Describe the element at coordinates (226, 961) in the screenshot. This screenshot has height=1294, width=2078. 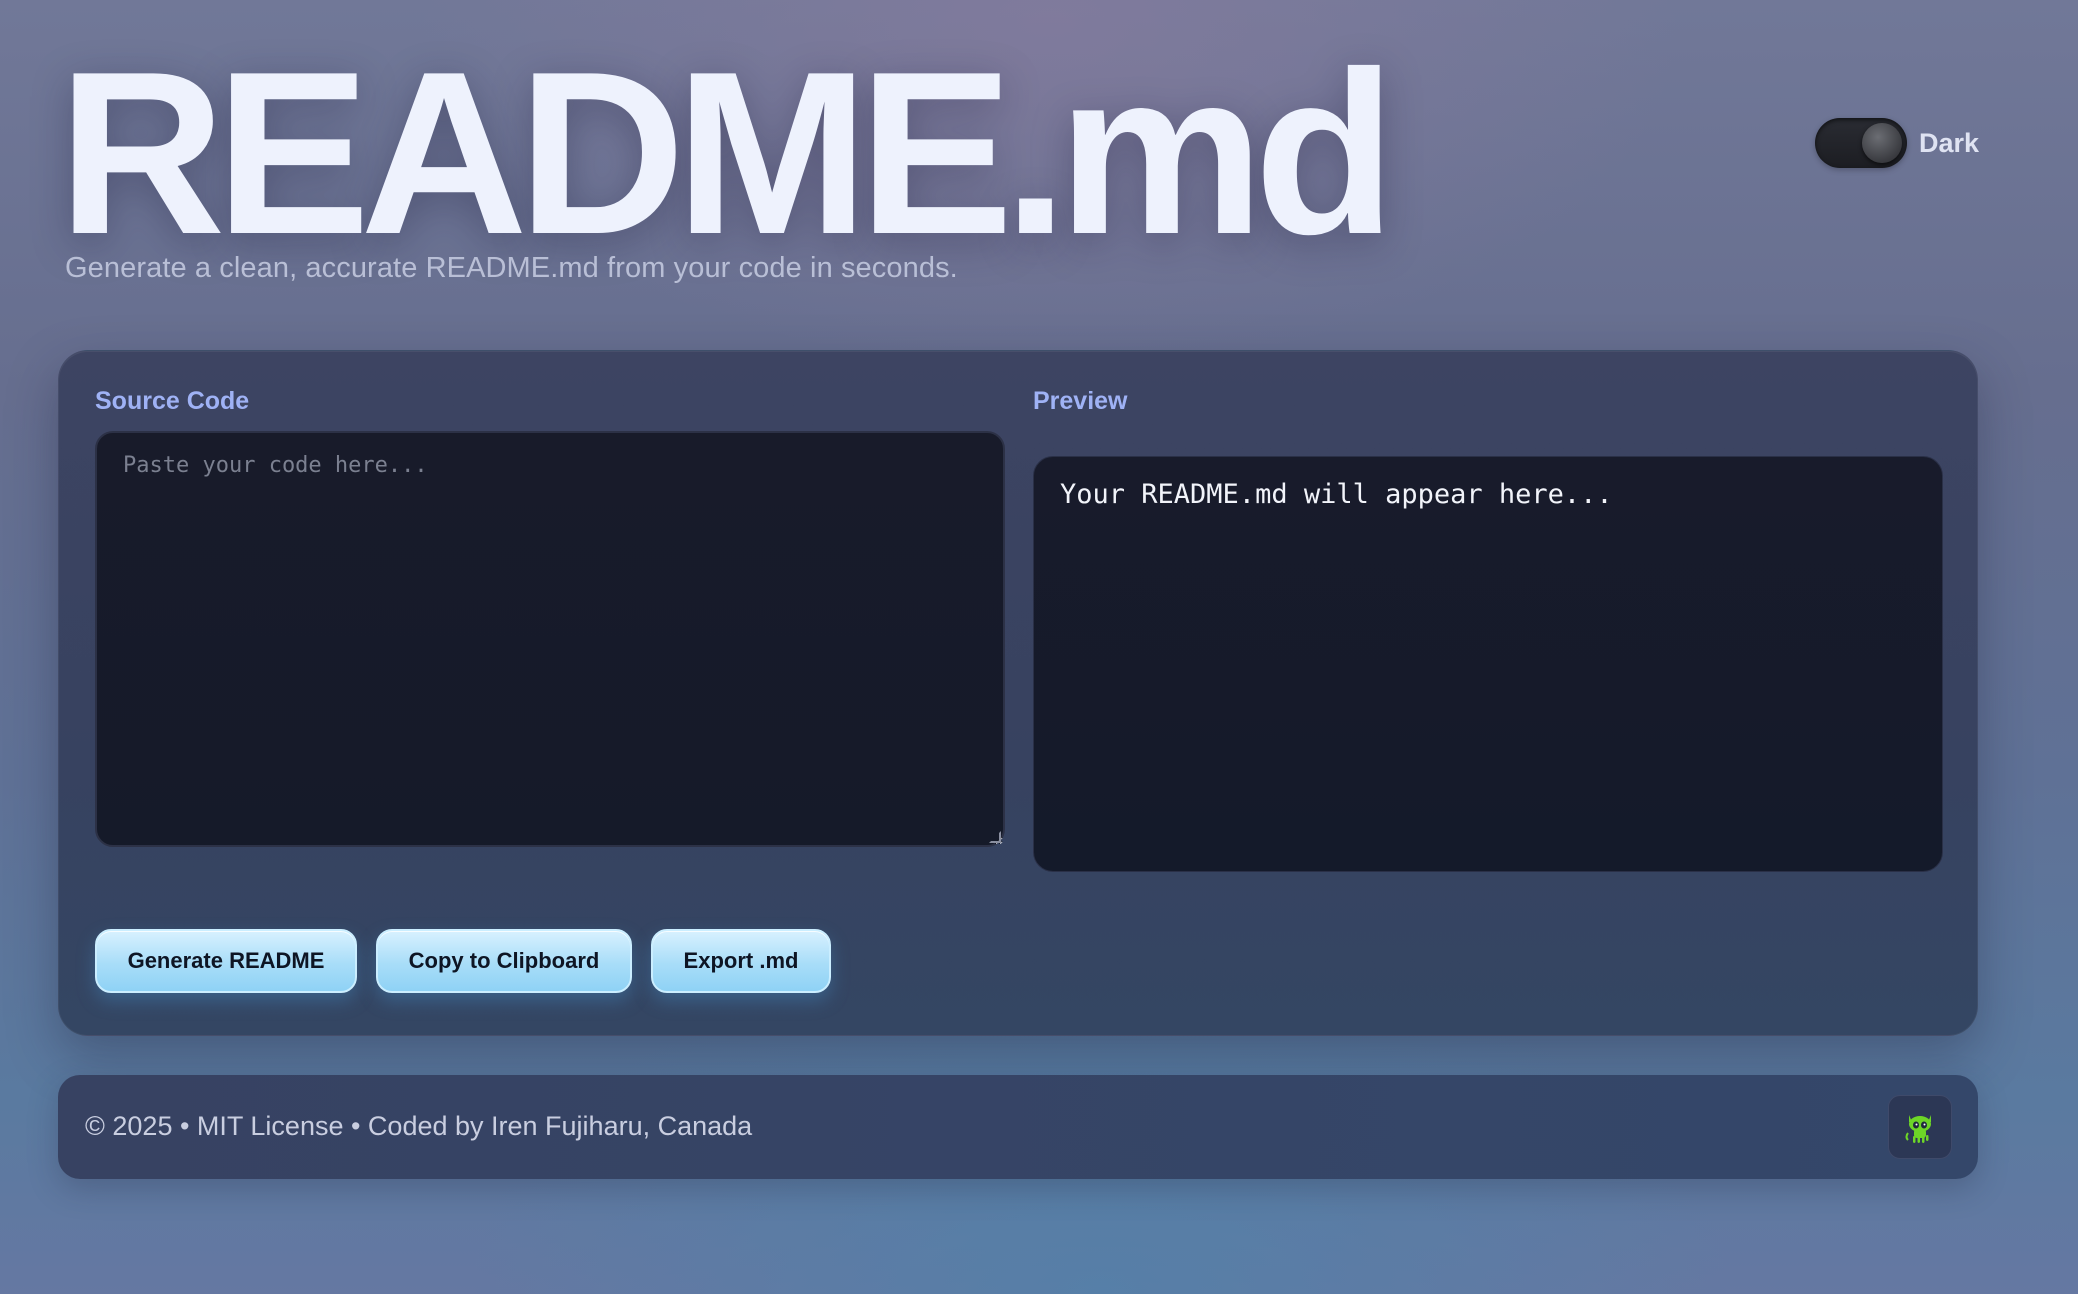
I see `generate-readme-button: Generate README` at that location.